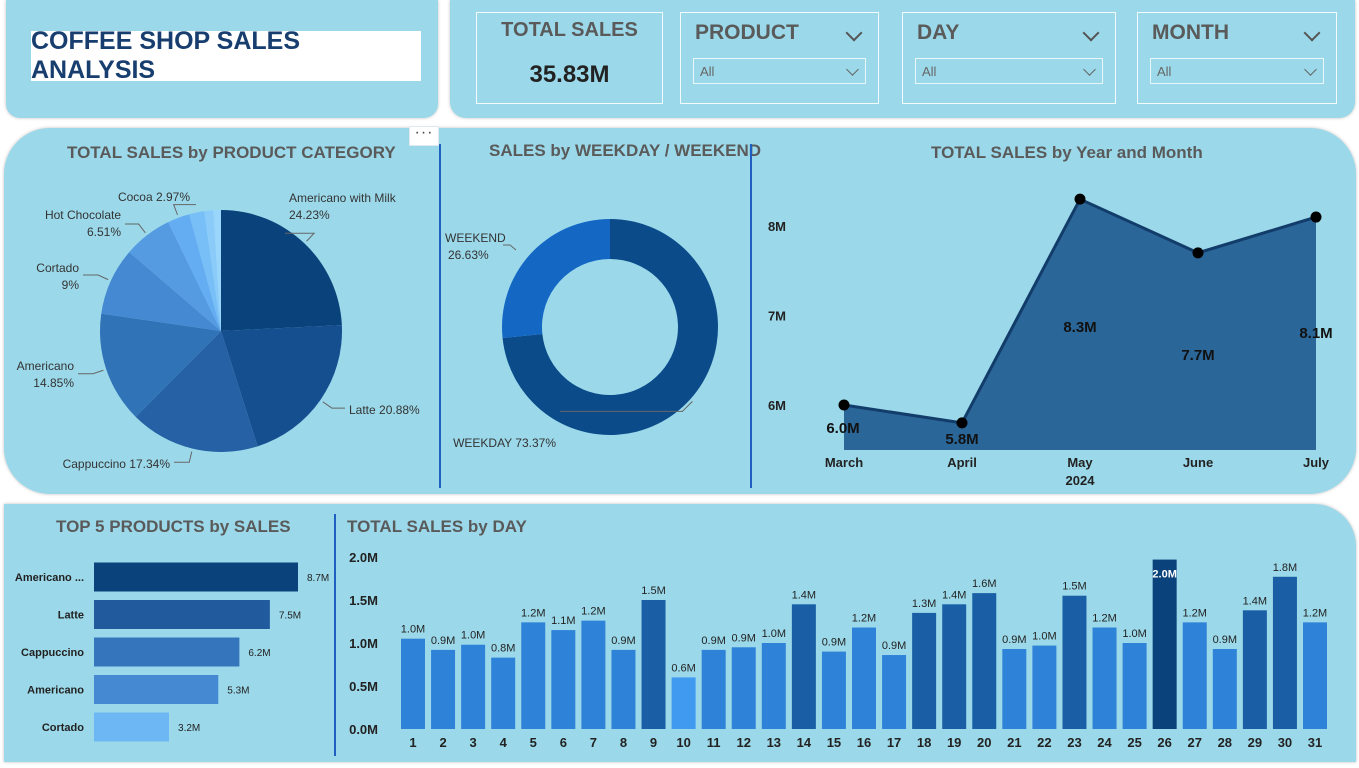  I want to click on data-label: 1.1M, so click(563, 621).